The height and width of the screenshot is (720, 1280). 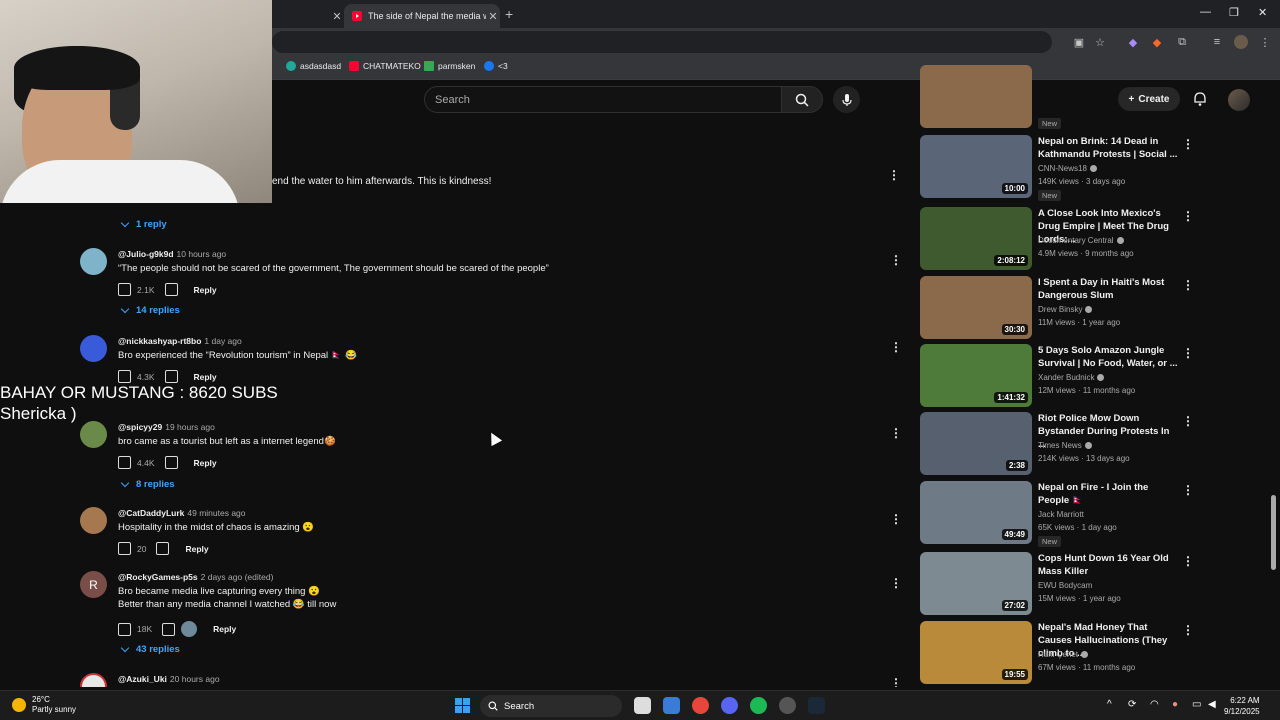 What do you see at coordinates (1196, 704) in the screenshot?
I see `display-icon: ▭` at bounding box center [1196, 704].